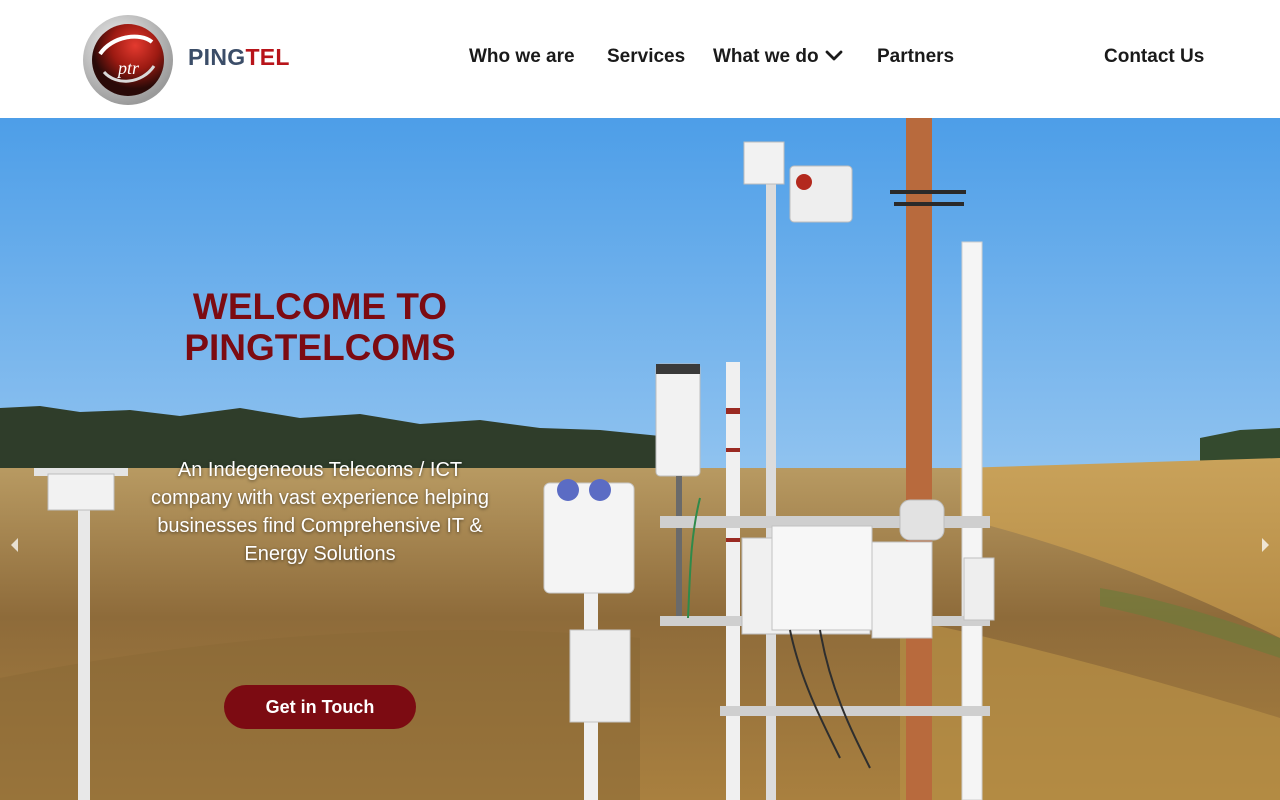 The height and width of the screenshot is (800, 1280). I want to click on brand-name-part1: PING, so click(217, 57).